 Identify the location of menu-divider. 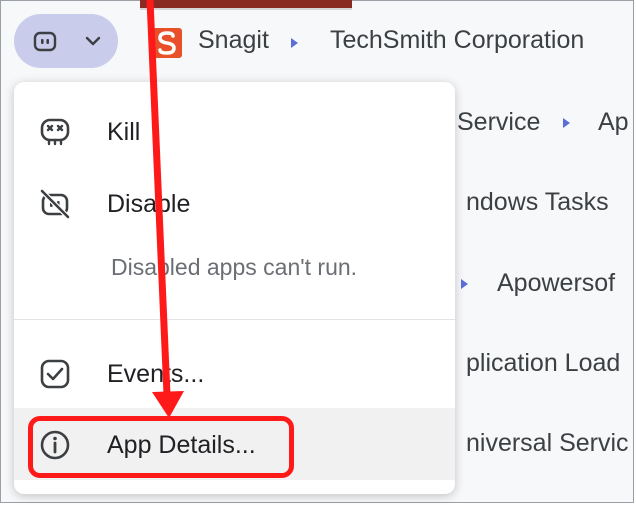
(234, 319).